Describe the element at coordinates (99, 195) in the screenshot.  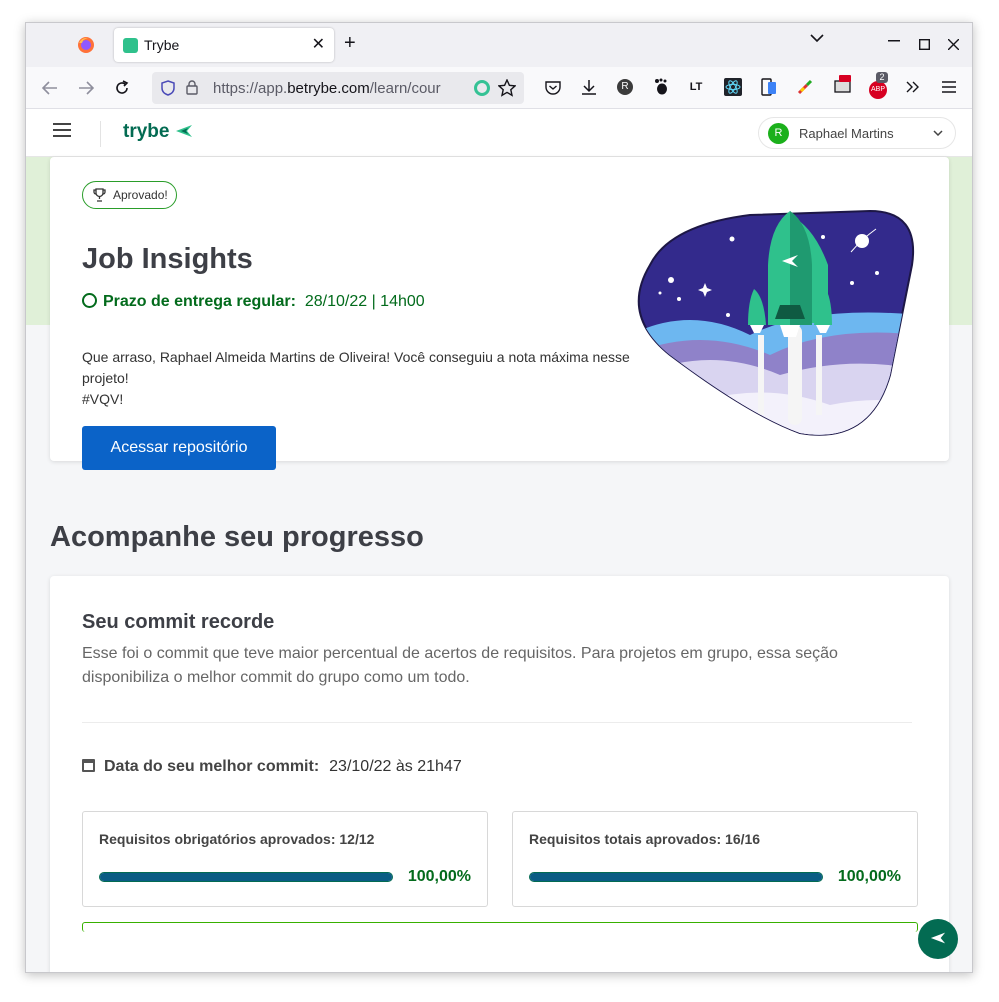
I see `trophy-icon` at that location.